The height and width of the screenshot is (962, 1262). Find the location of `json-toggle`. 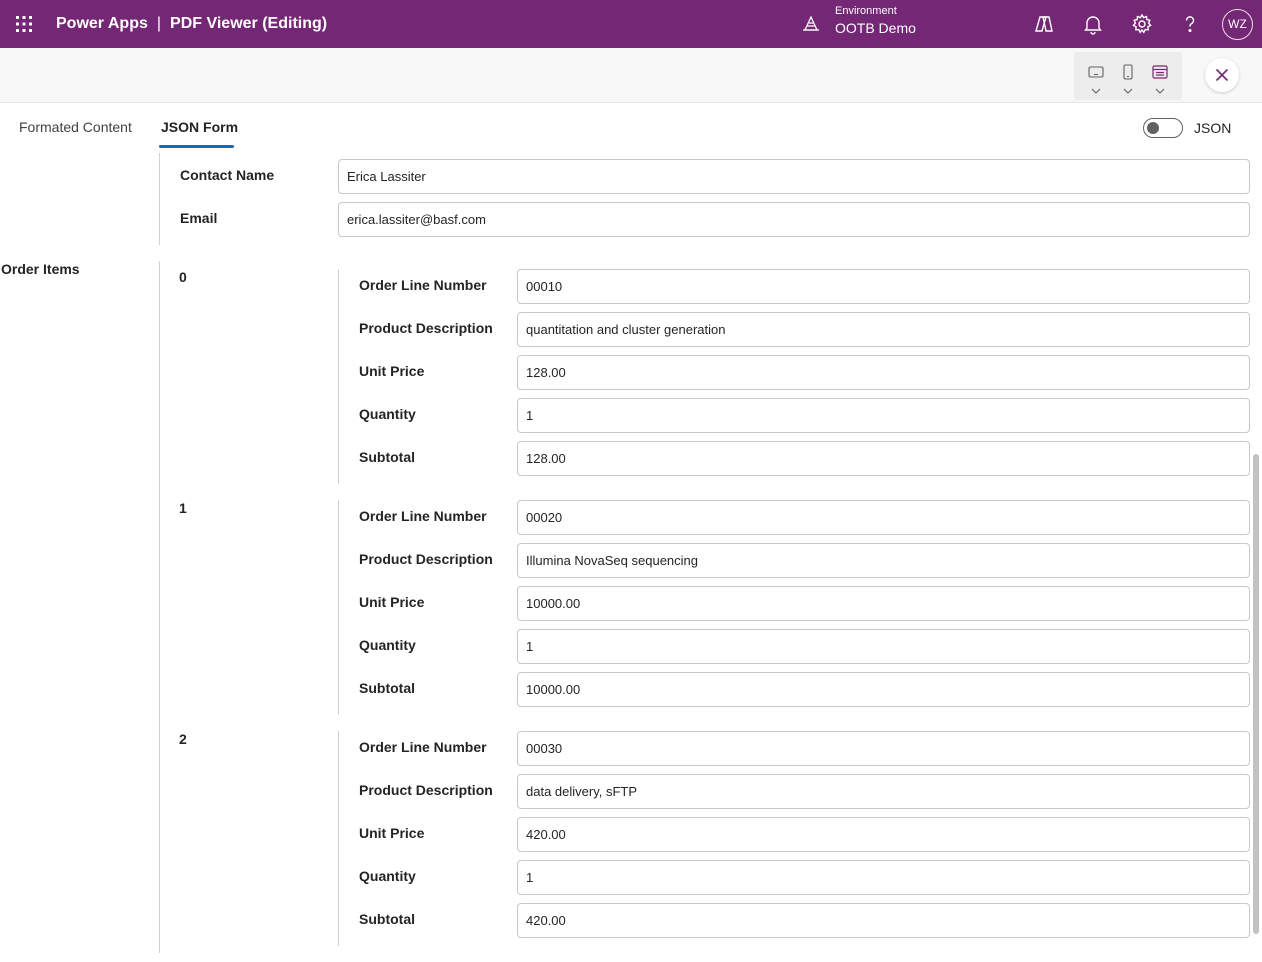

json-toggle is located at coordinates (1163, 128).